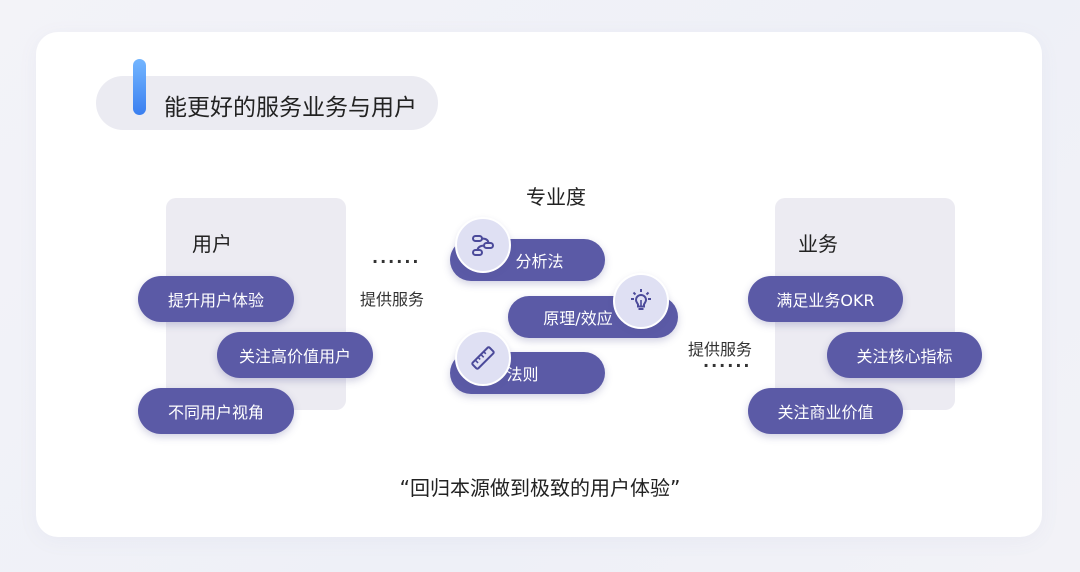 Image resolution: width=1080 pixels, height=572 pixels. Describe the element at coordinates (212, 244) in the screenshot. I see `user-panel-title: 用户` at that location.